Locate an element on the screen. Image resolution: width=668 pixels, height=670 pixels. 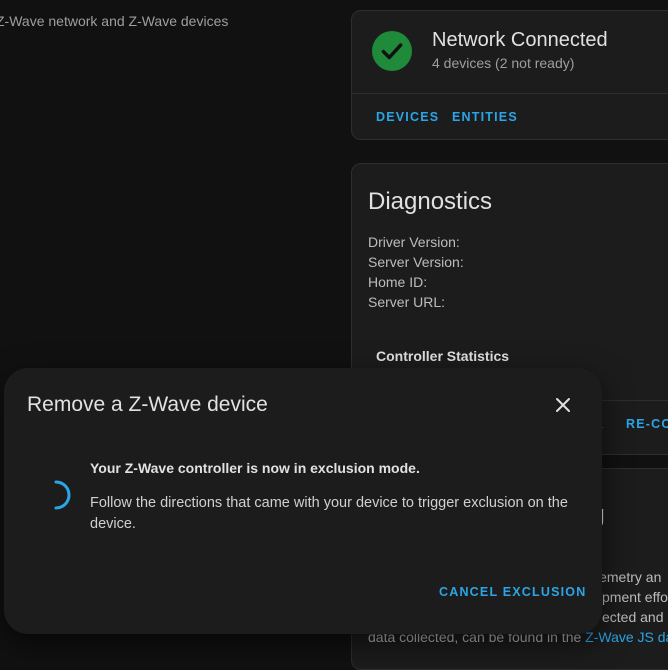
spinner-icon is located at coordinates (58, 495).